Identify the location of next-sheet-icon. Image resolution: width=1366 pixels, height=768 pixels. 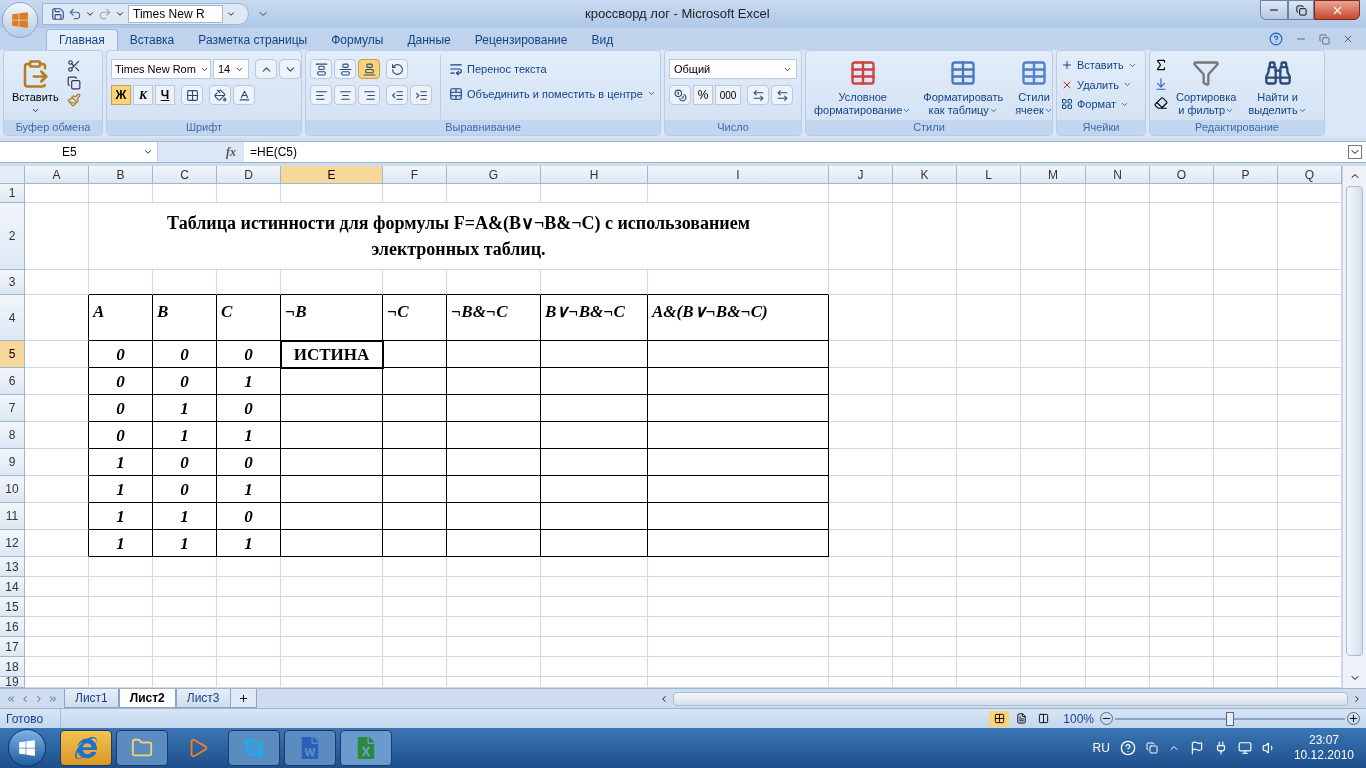
(39, 698).